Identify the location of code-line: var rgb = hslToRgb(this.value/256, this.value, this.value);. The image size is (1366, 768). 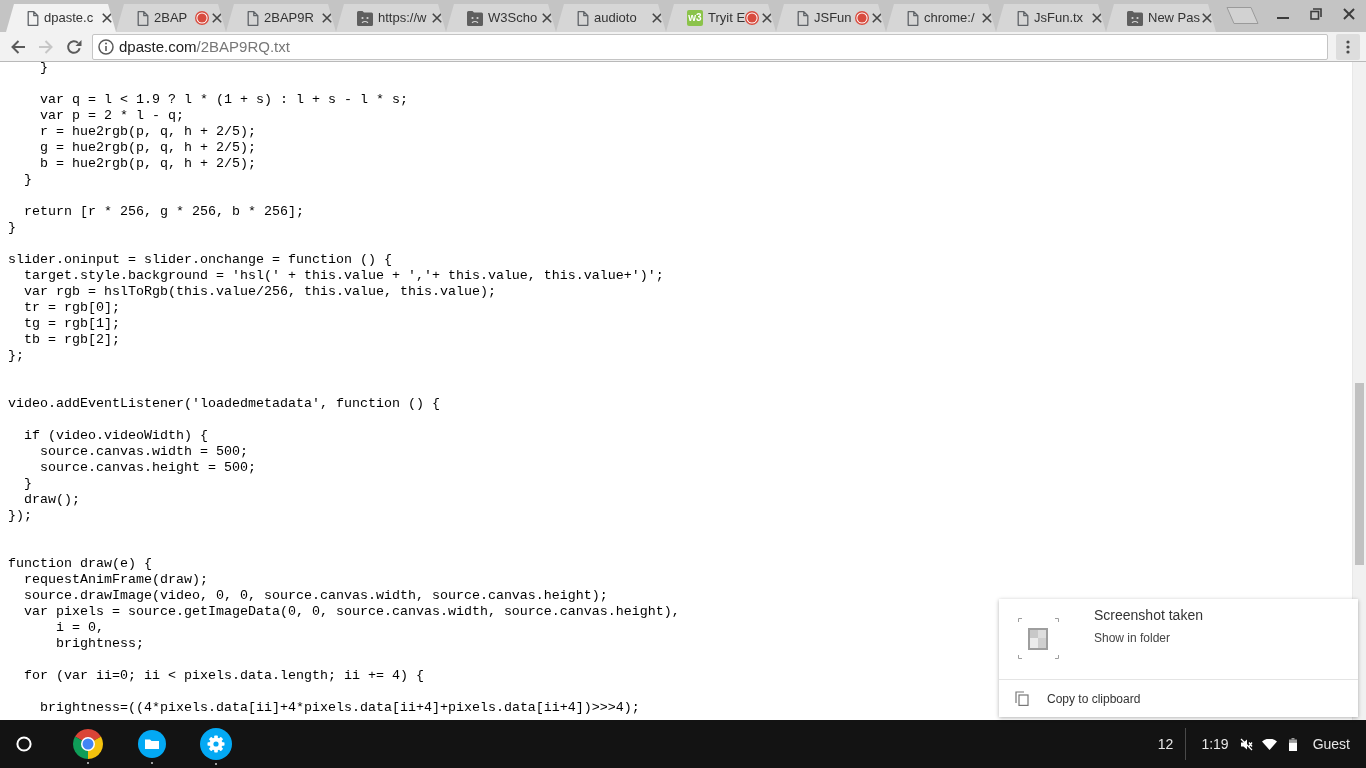
(260, 292).